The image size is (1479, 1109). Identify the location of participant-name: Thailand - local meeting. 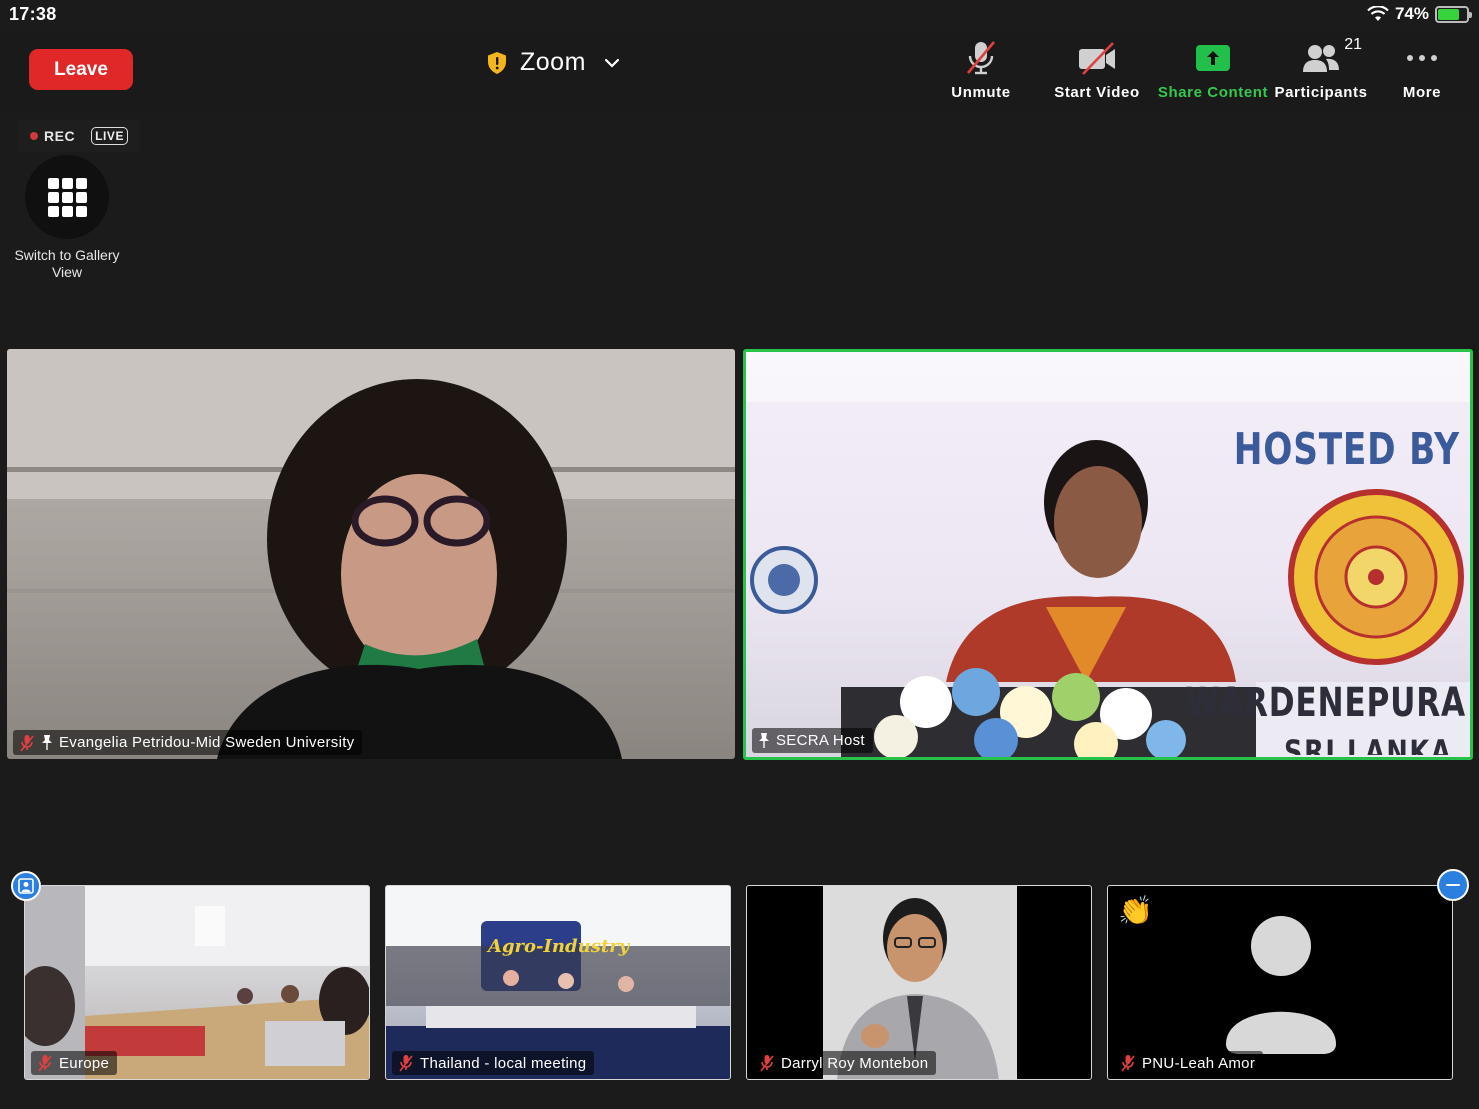
(503, 1063).